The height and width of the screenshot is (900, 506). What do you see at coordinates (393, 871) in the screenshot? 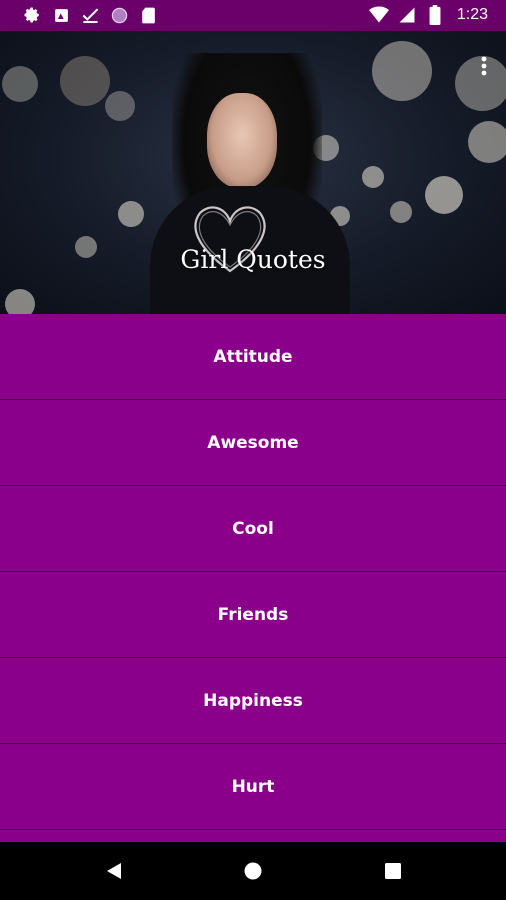
I see `recents-icon` at bounding box center [393, 871].